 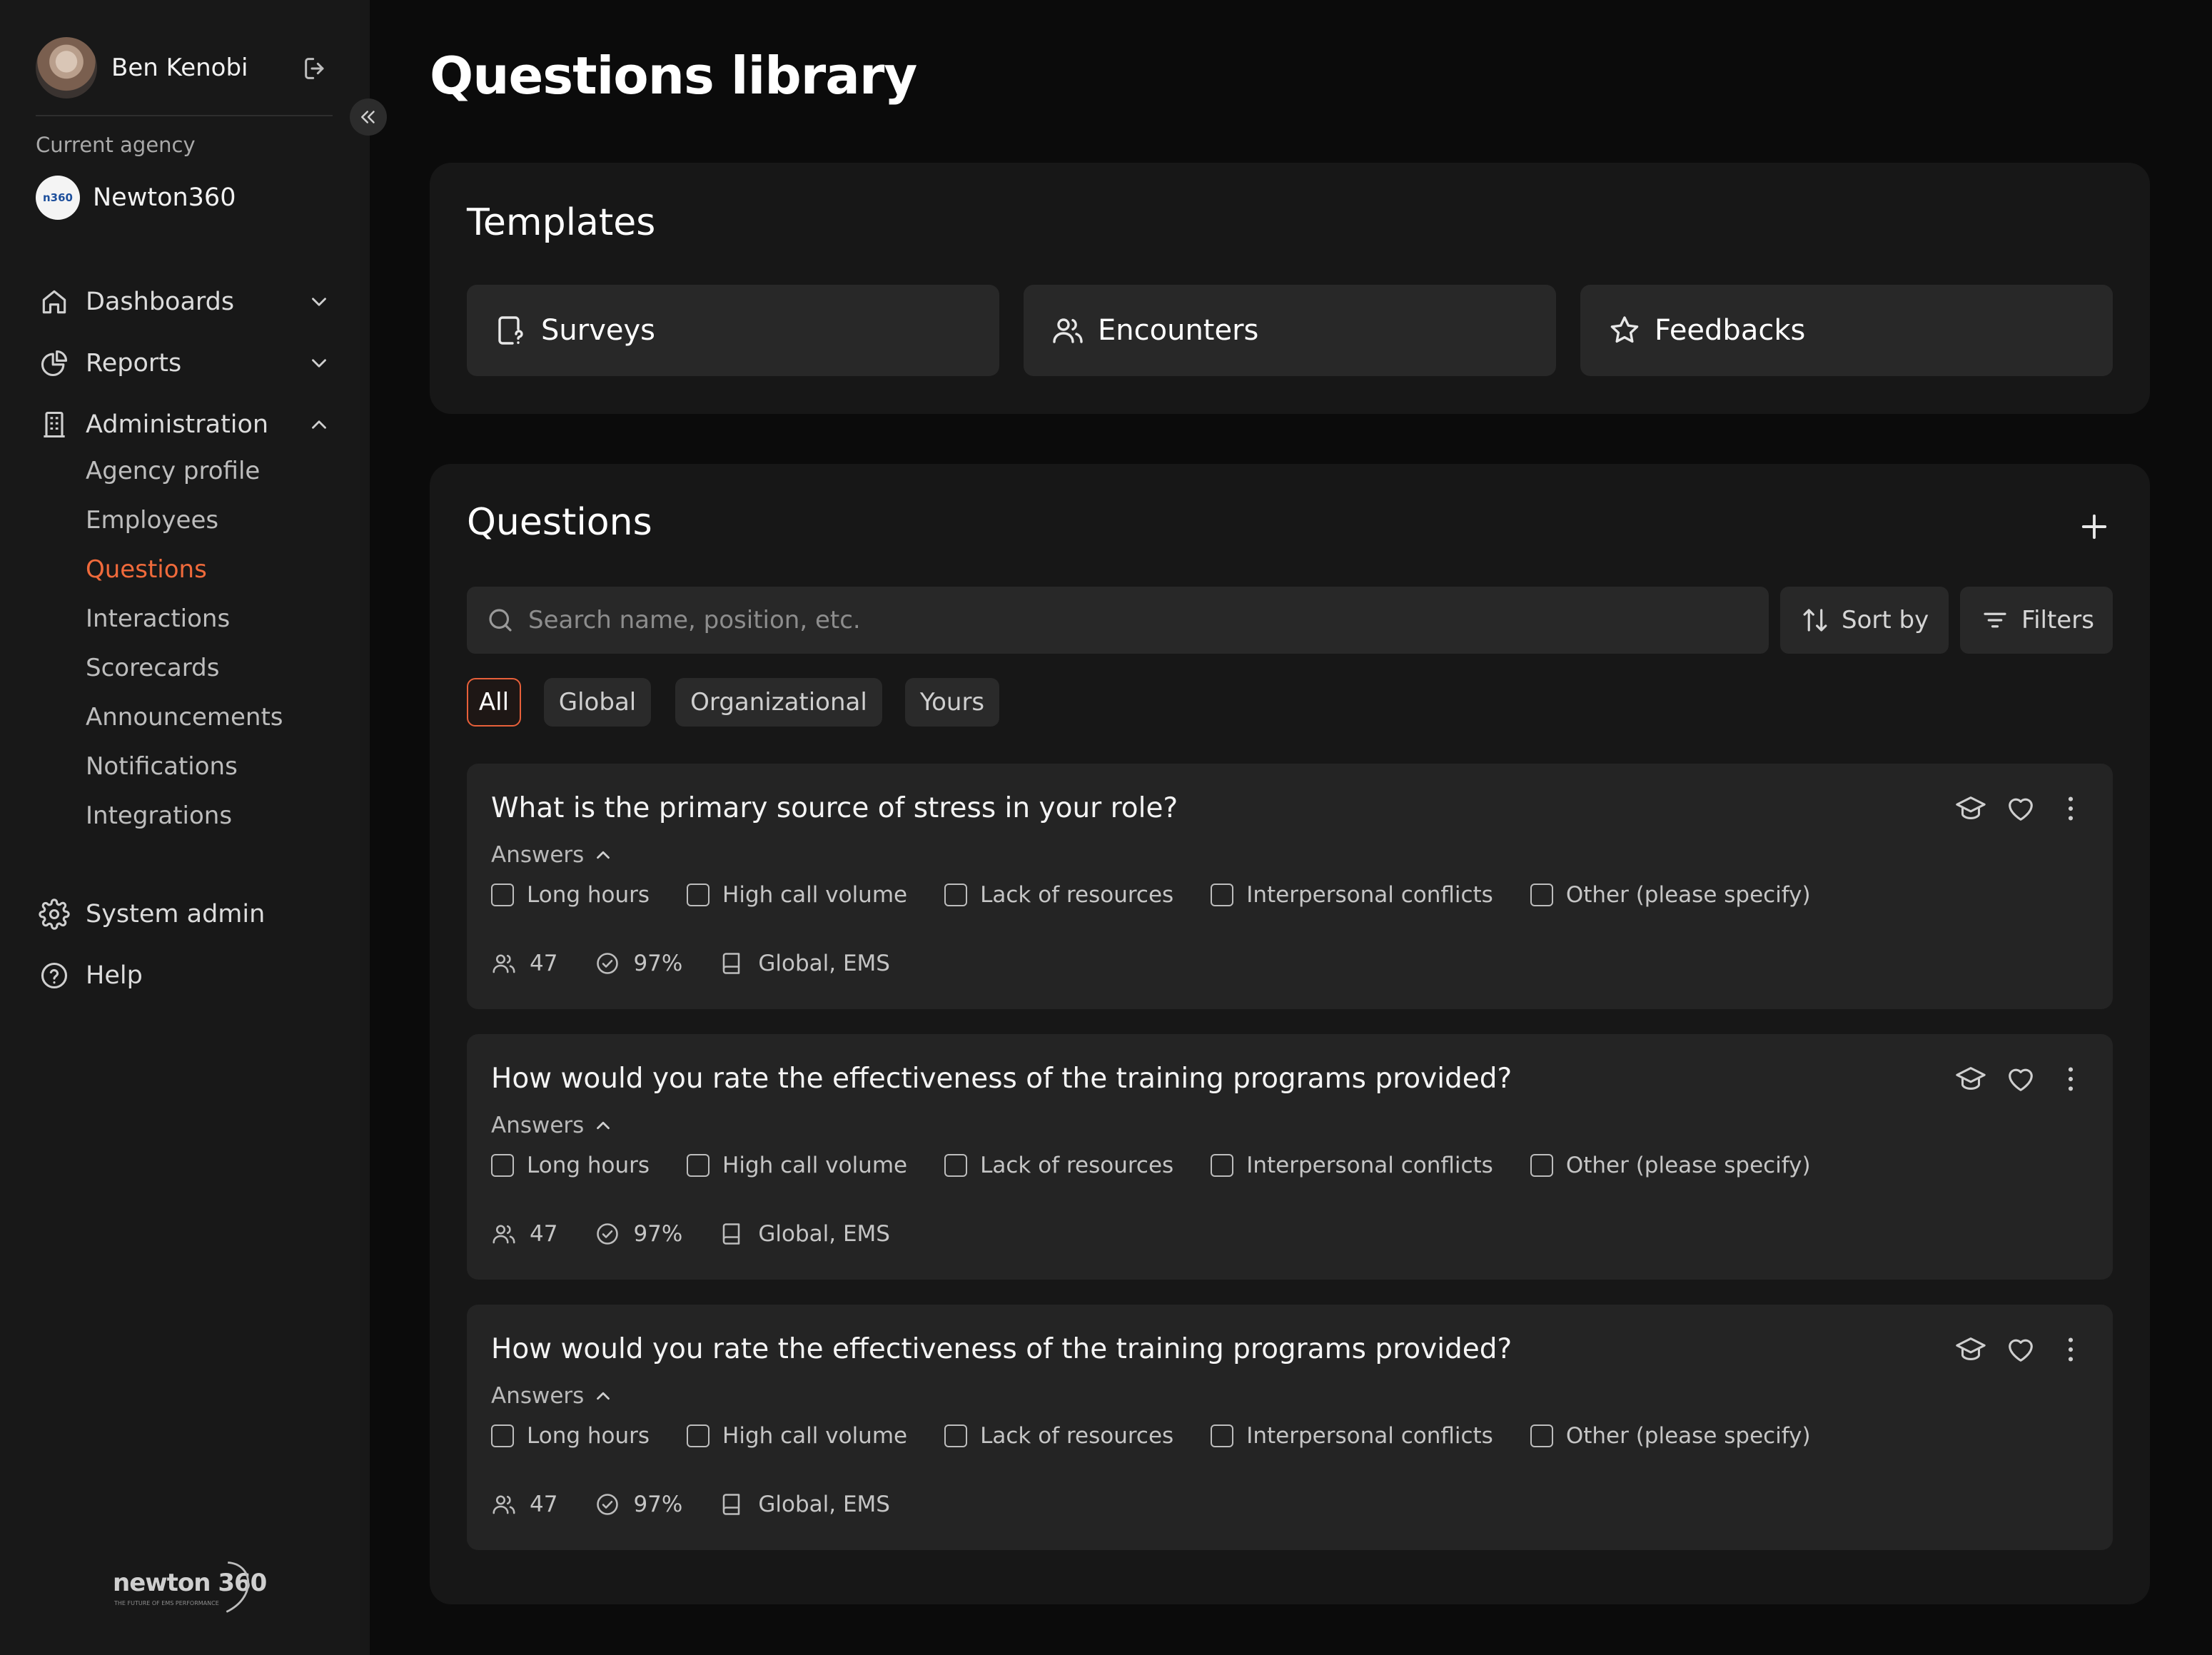 What do you see at coordinates (158, 618) in the screenshot?
I see `sidebar-item-interactions: Interactions` at bounding box center [158, 618].